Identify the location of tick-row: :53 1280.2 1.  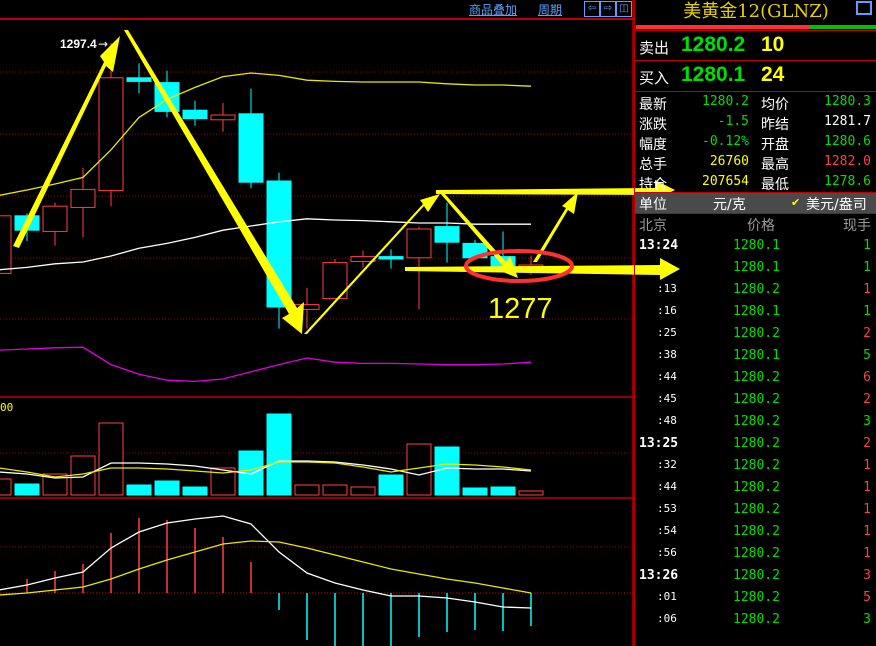
(755, 511).